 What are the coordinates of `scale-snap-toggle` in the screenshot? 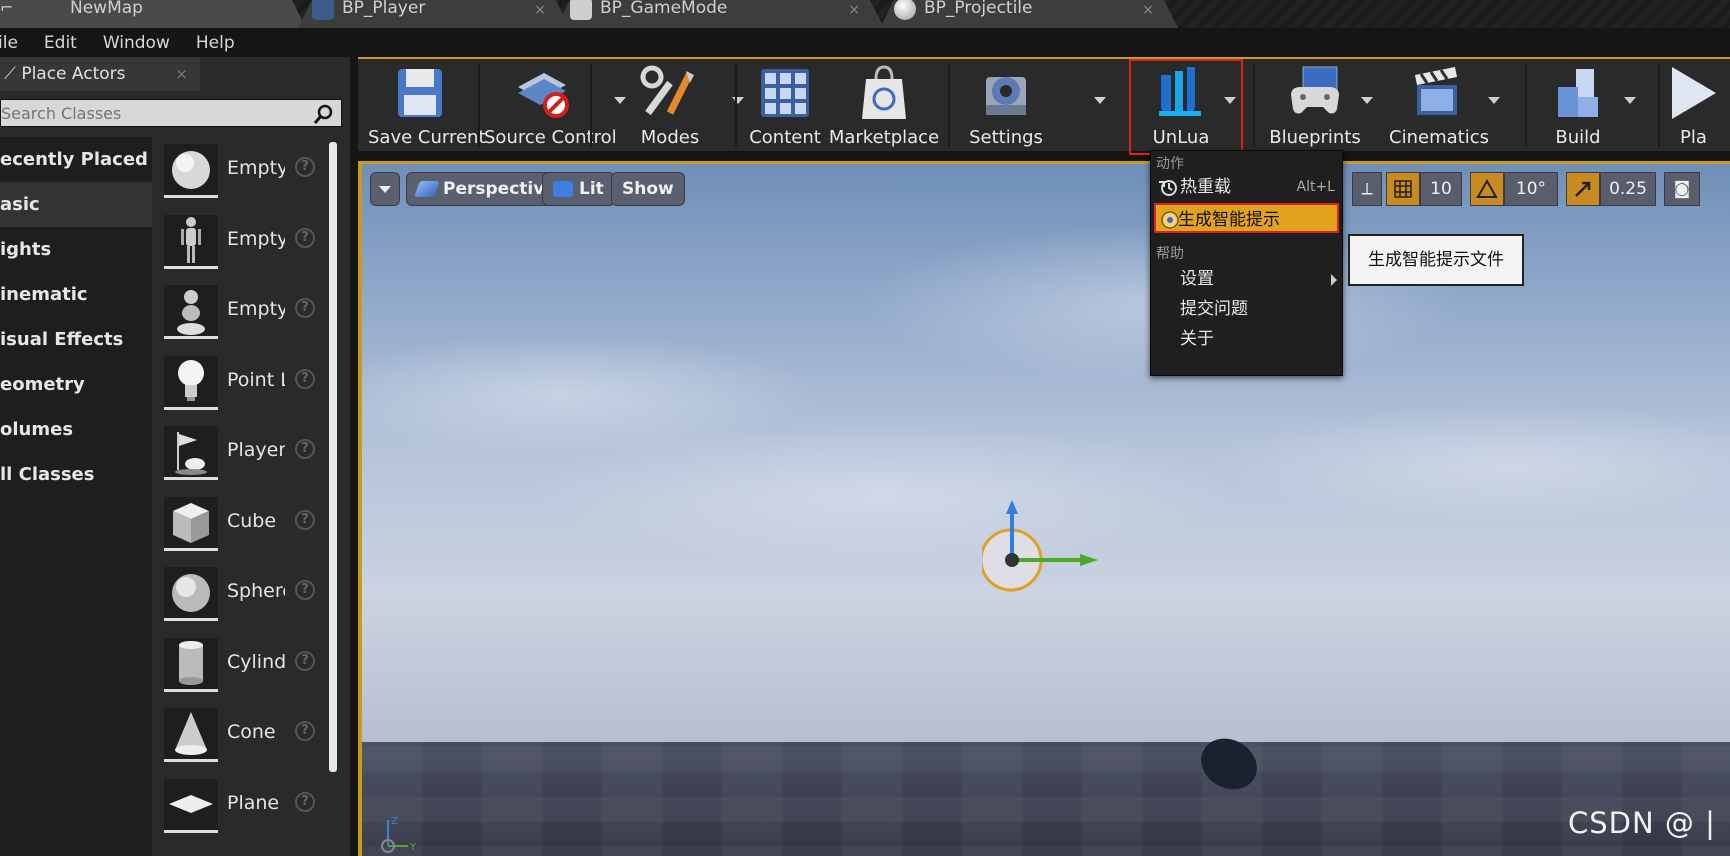 It's located at (1583, 189).